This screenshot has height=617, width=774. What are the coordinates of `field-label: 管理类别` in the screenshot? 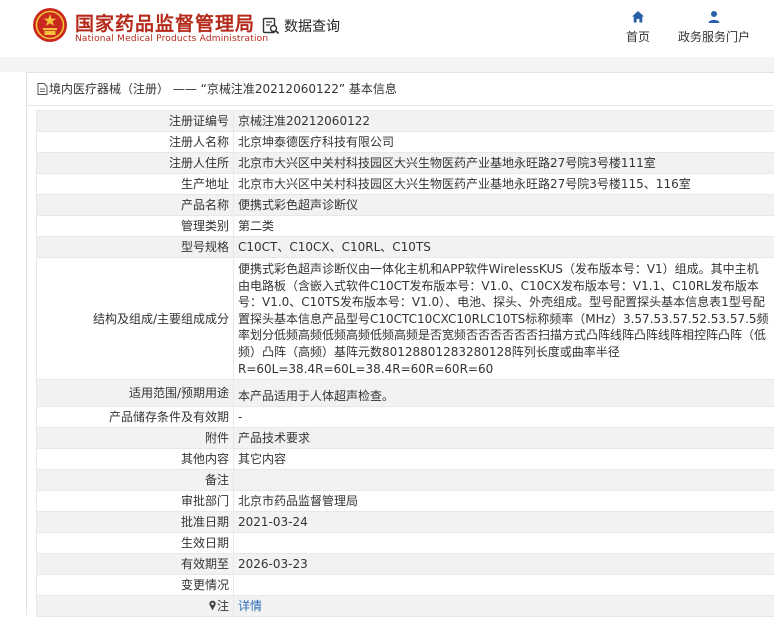 It's located at (135, 226).